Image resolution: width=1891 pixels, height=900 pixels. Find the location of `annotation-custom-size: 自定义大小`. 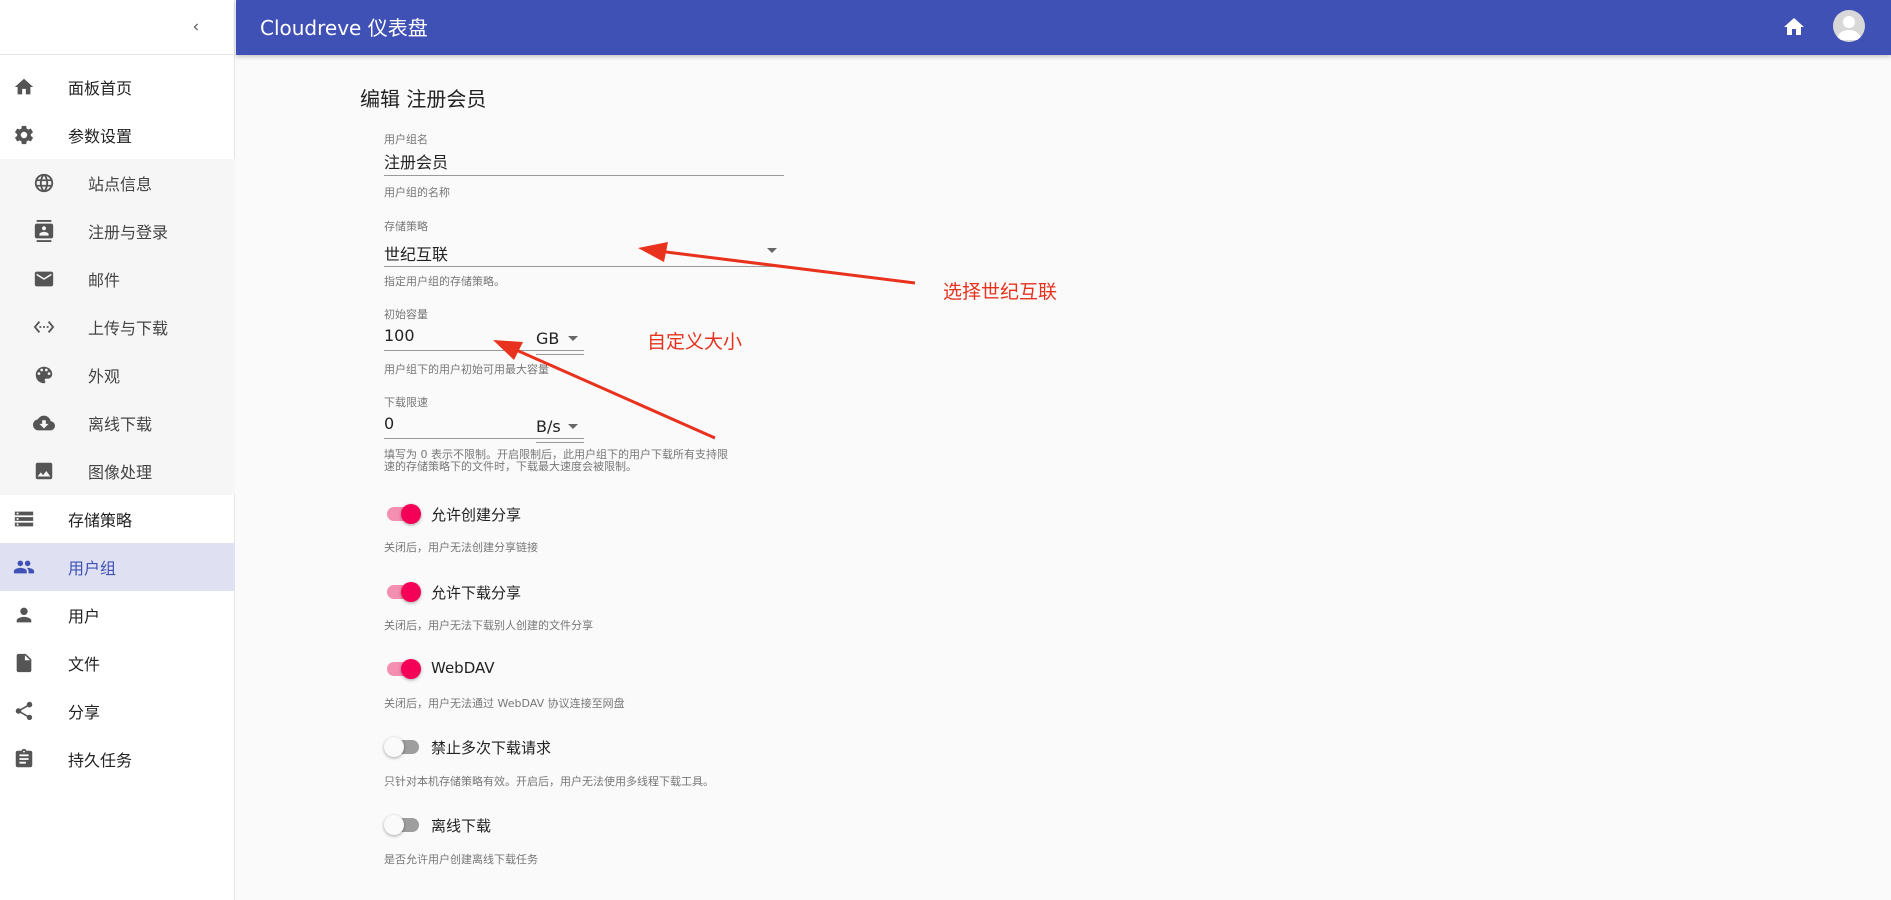

annotation-custom-size: 自定义大小 is located at coordinates (695, 342).